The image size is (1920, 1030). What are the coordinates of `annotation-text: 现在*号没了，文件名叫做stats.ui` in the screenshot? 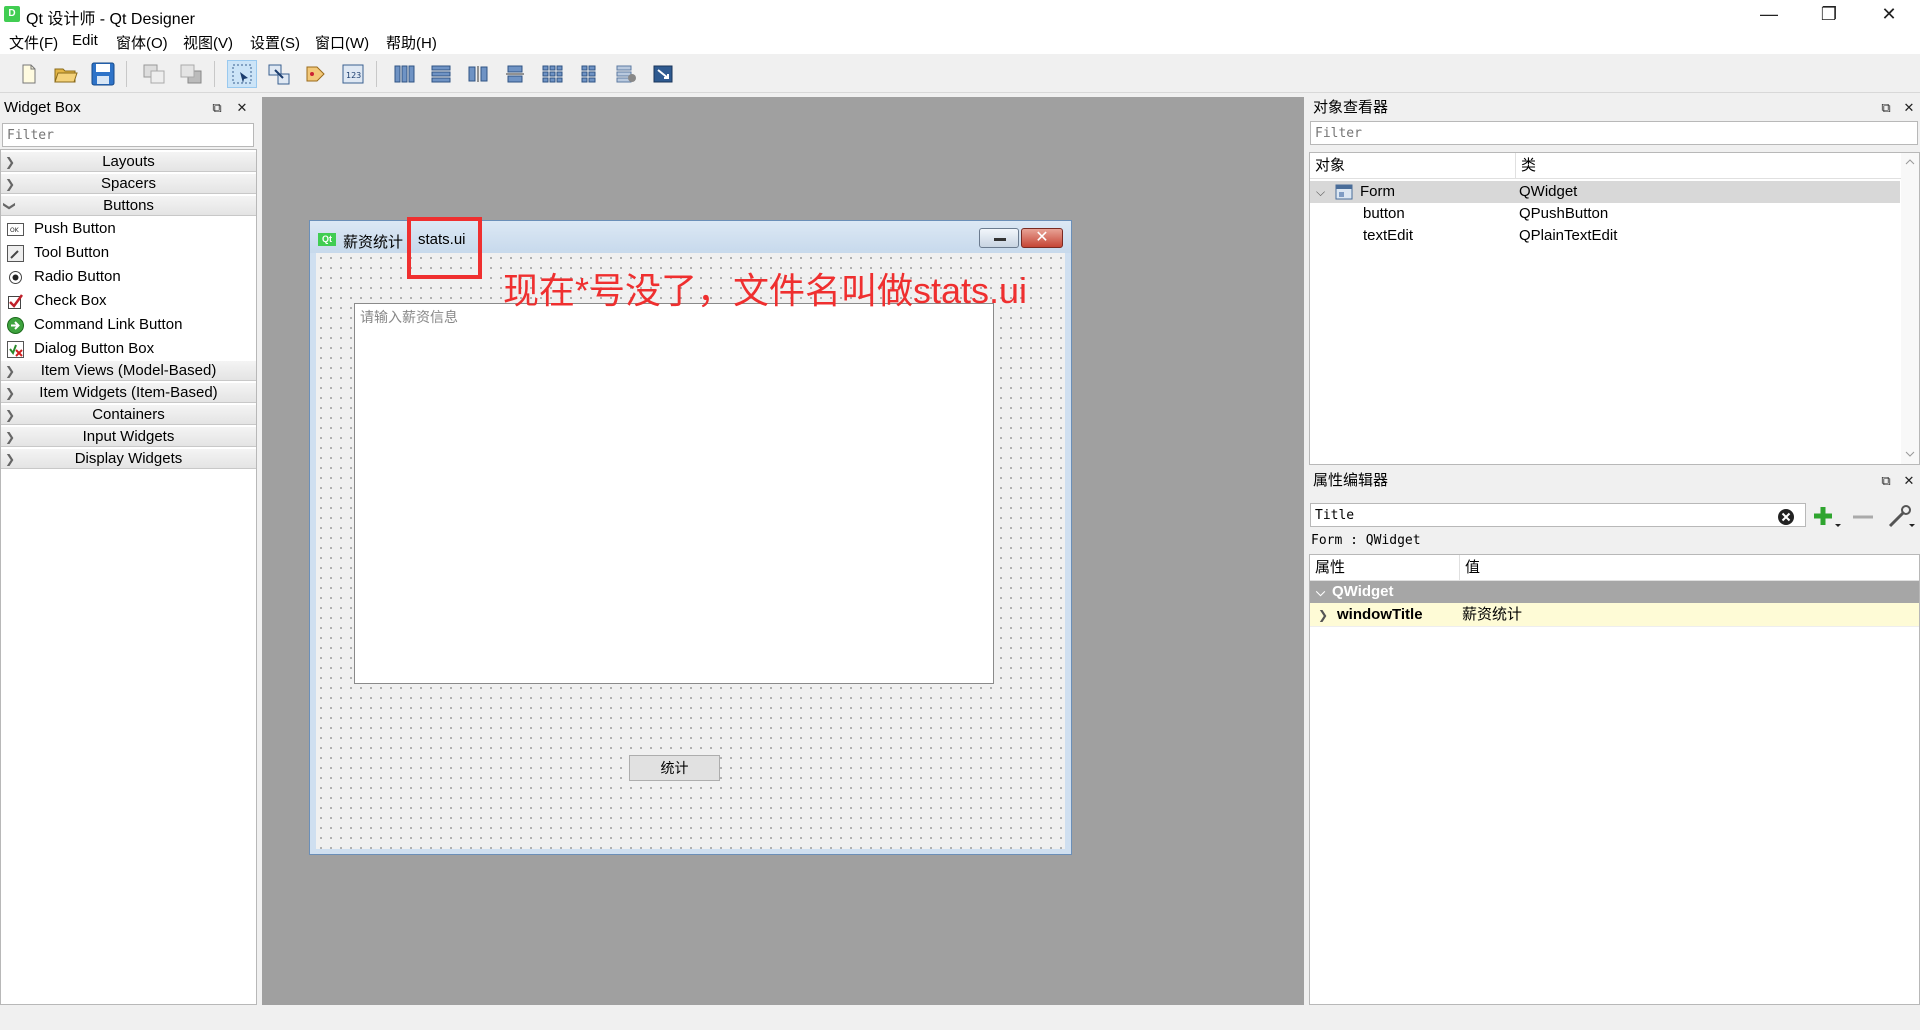 It's located at (765, 290).